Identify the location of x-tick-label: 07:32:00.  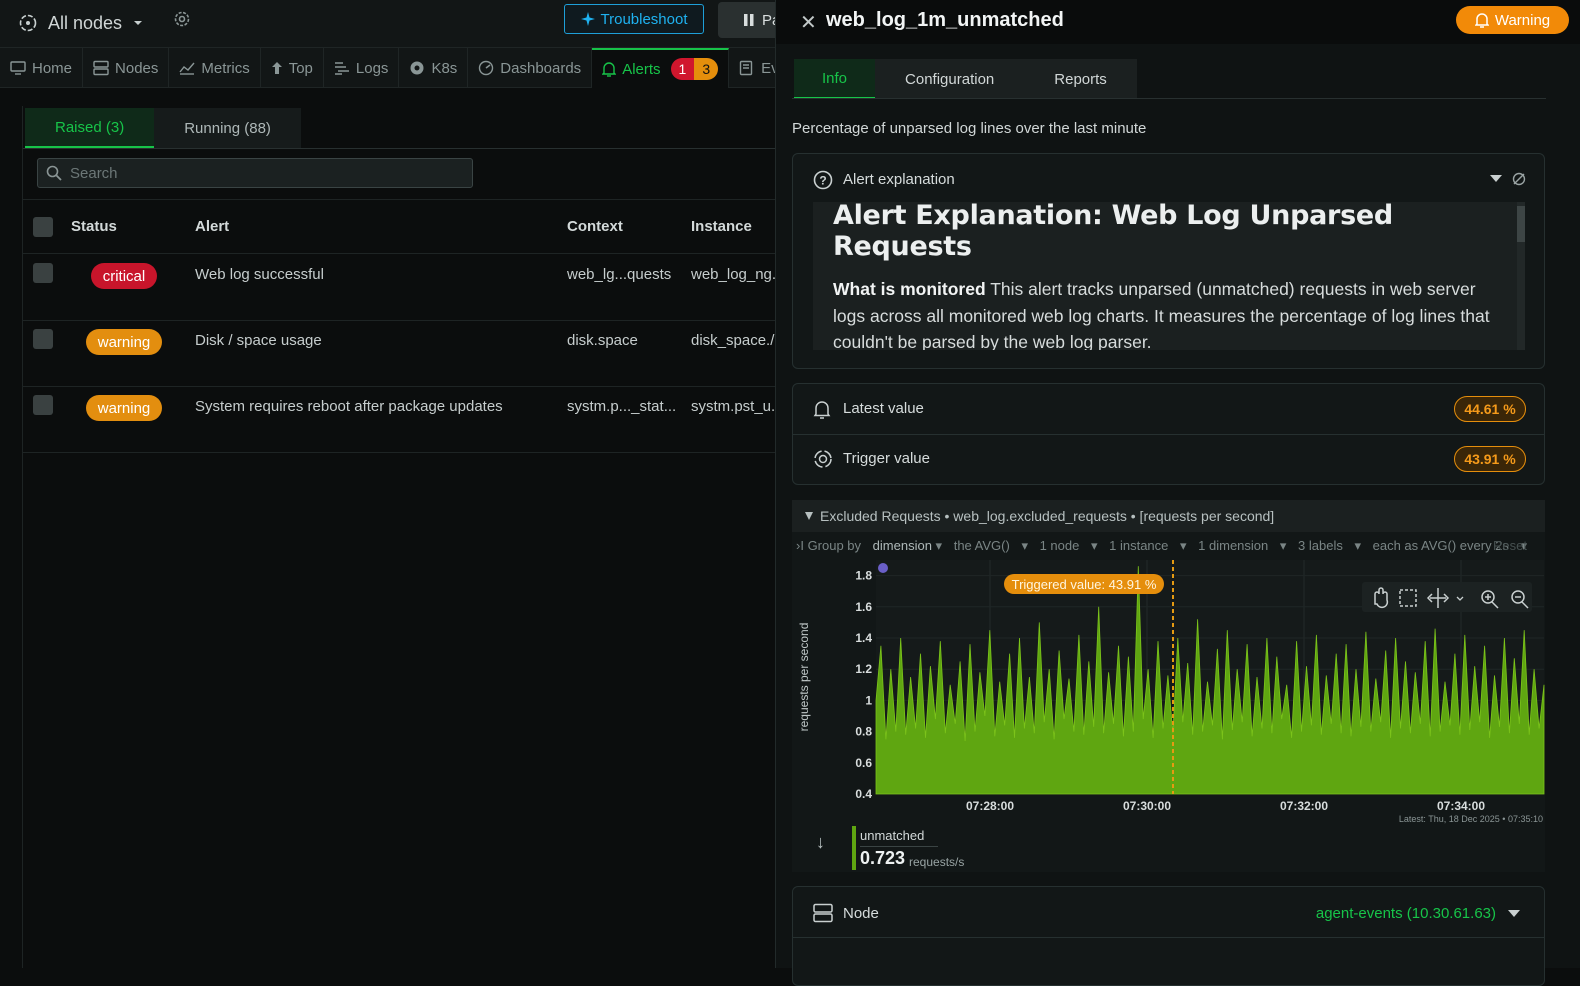
(1304, 806).